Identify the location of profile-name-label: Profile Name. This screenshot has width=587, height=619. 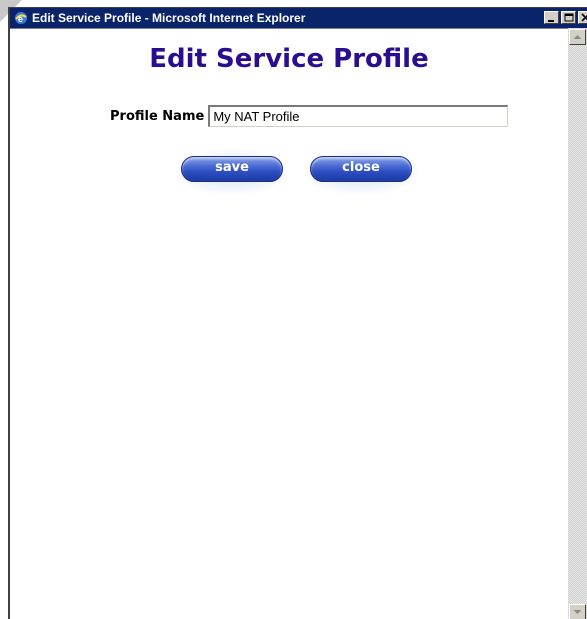
(157, 116).